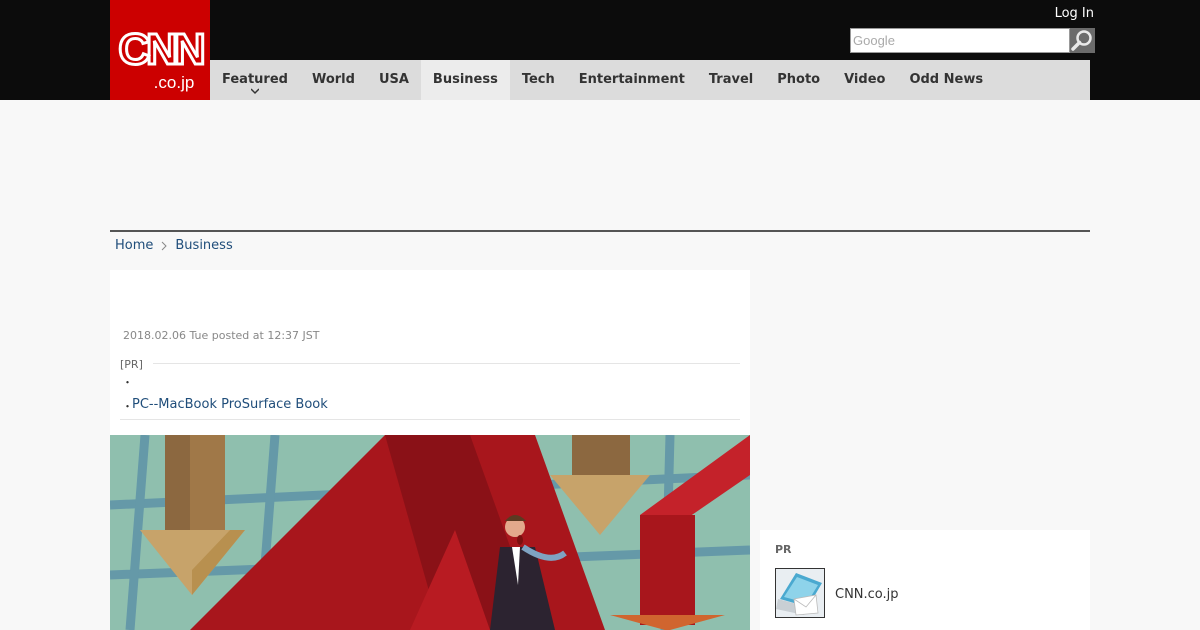 The image size is (1200, 630). I want to click on search-icon, so click(1081, 40).